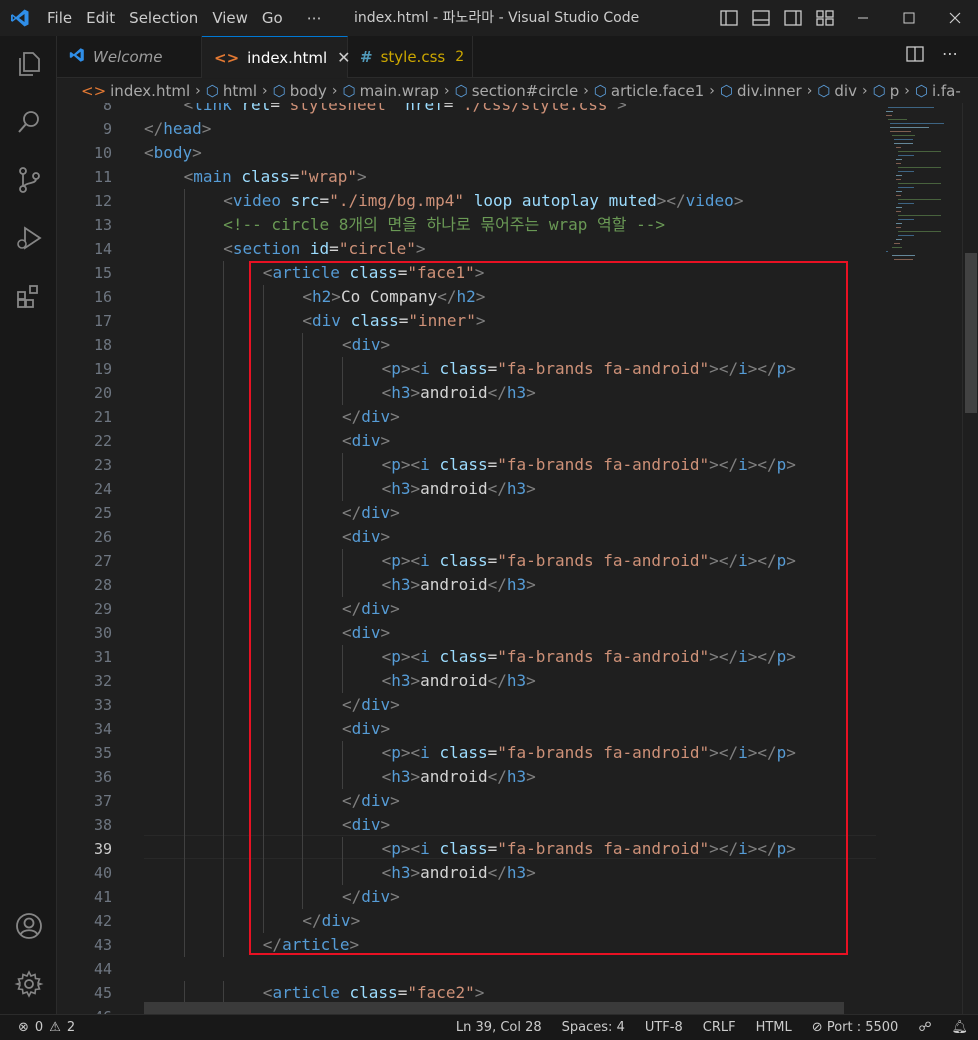 This screenshot has height=1040, width=978. What do you see at coordinates (28, 926) in the screenshot?
I see `accounts-icon` at bounding box center [28, 926].